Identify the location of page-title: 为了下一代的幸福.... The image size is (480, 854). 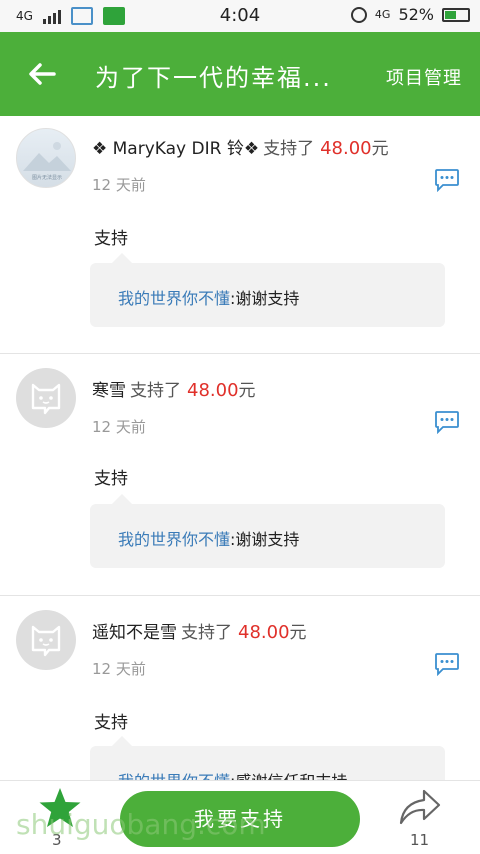
(213, 78).